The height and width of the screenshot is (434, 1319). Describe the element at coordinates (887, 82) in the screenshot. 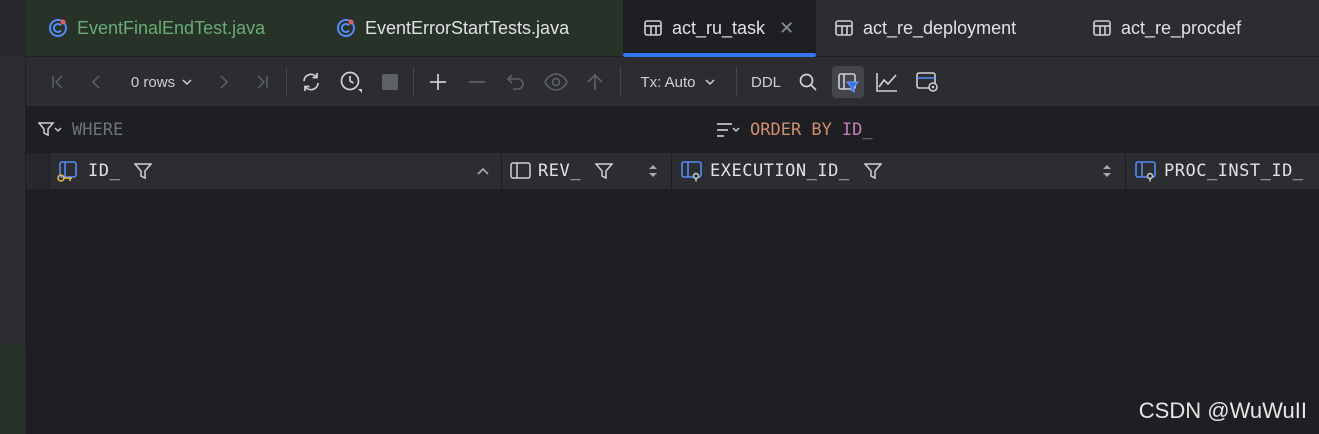

I see `chart-icon` at that location.